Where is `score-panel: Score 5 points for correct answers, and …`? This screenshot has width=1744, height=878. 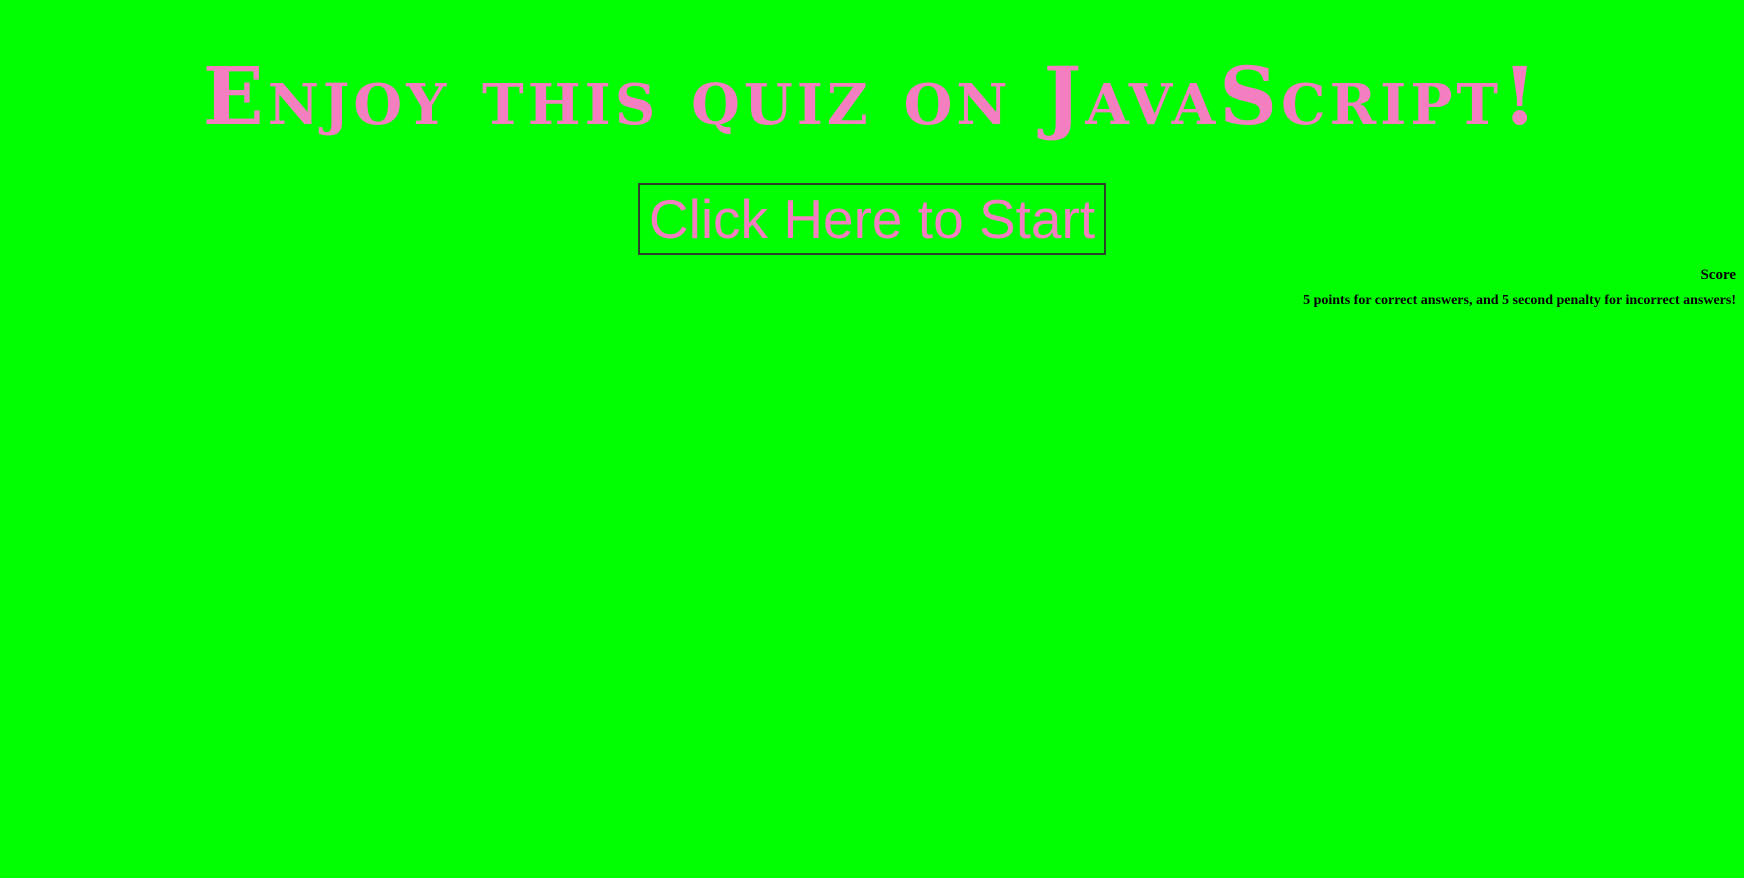
score-panel: Score 5 points for correct answers, and … is located at coordinates (1519, 286).